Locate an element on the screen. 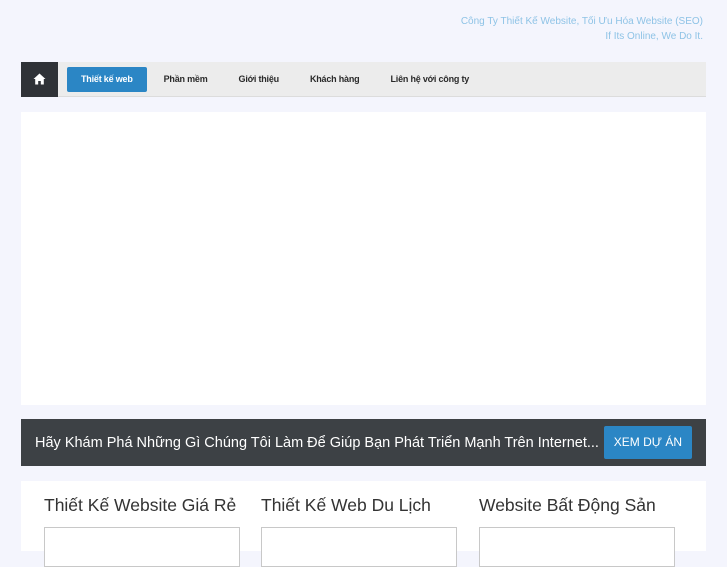  nav-item-phan-mem: Phần mềm is located at coordinates (186, 79).